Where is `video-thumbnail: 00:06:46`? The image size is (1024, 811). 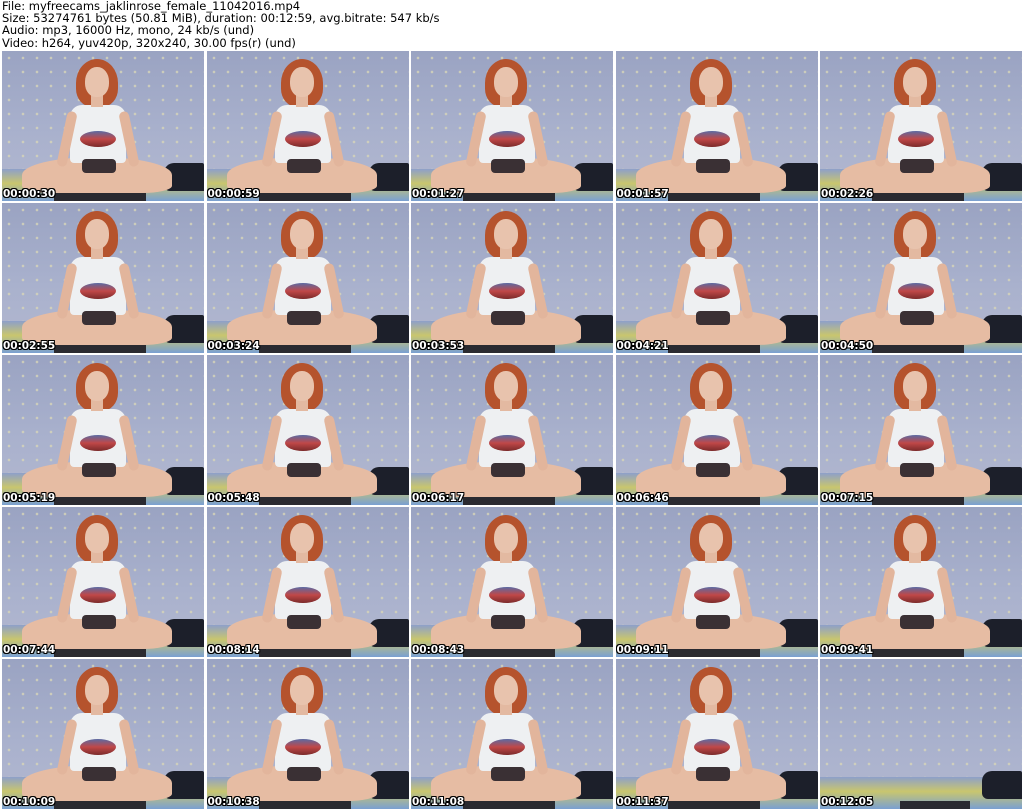
video-thumbnail: 00:06:46 is located at coordinates (716, 430).